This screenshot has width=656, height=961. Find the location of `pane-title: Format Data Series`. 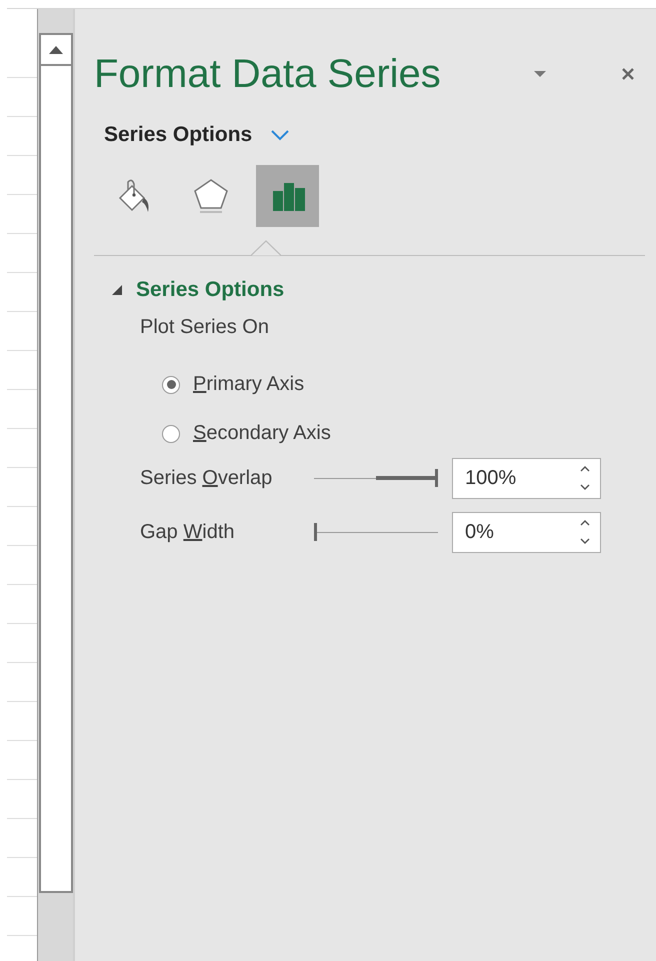

pane-title: Format Data Series is located at coordinates (267, 74).